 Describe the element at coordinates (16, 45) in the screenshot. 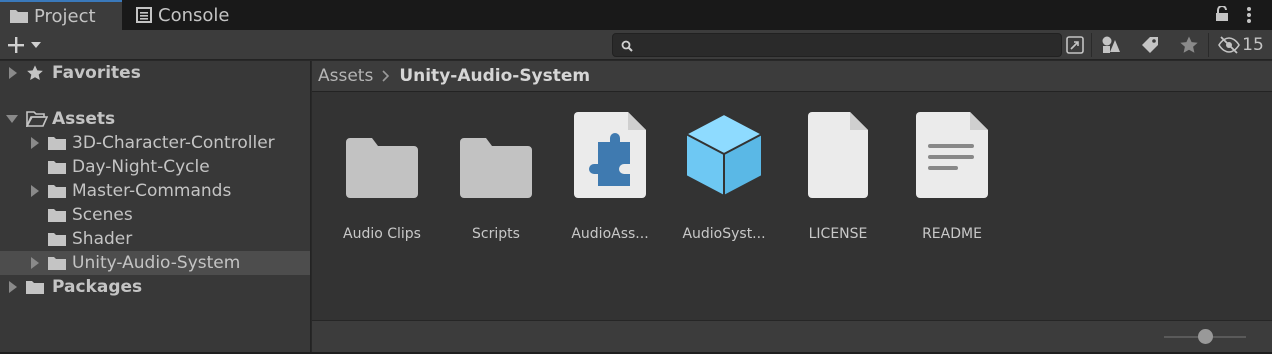

I see `plus-icon` at that location.